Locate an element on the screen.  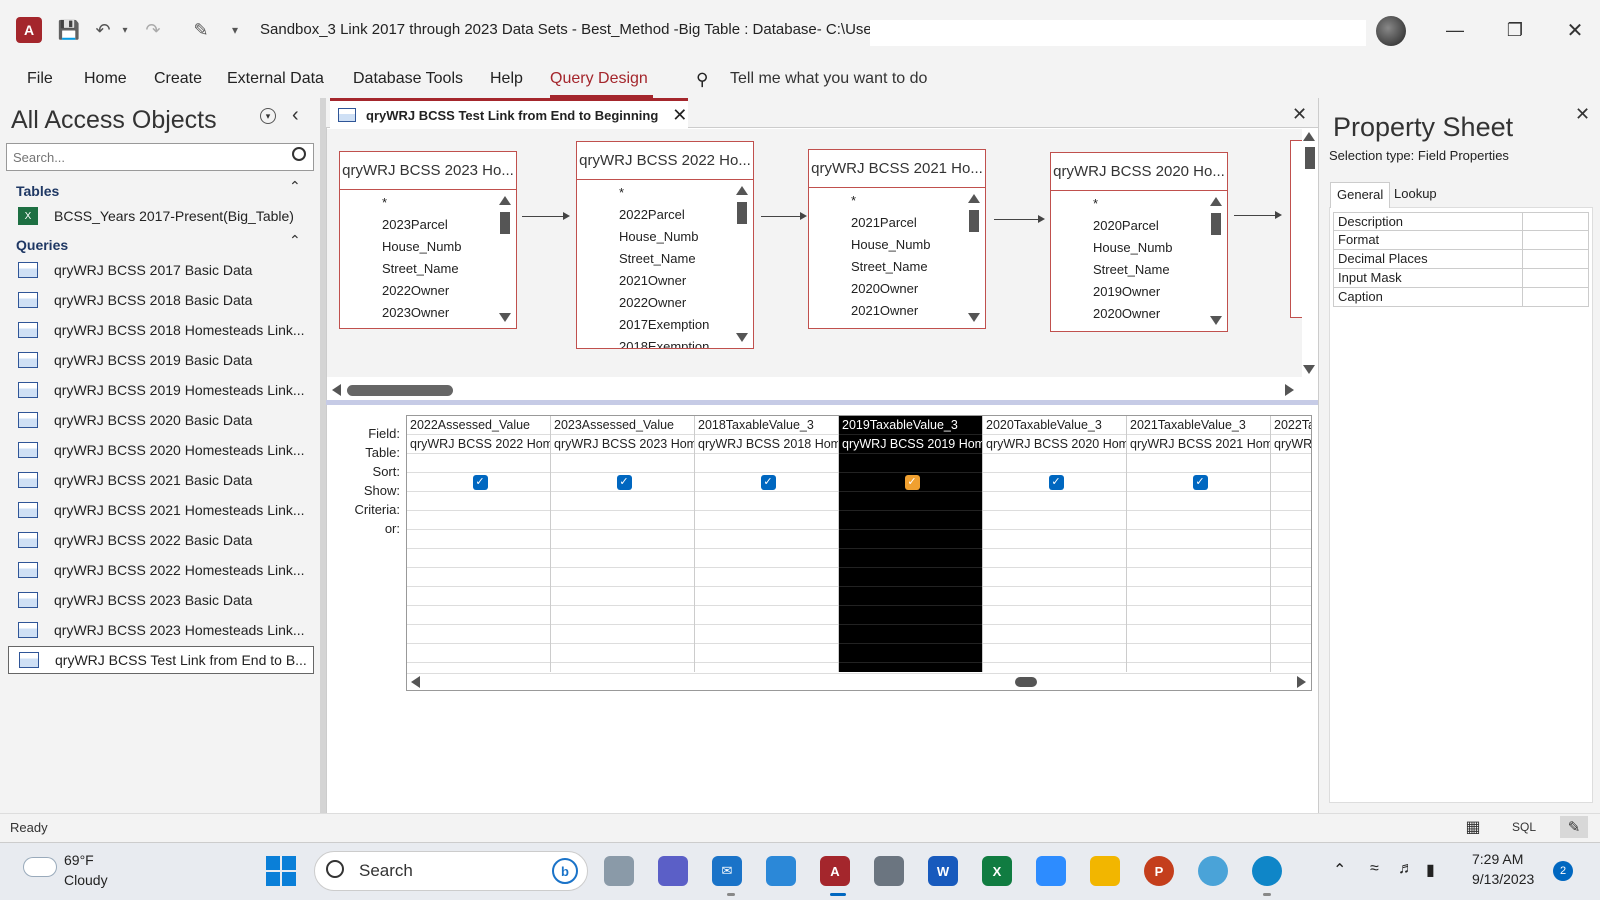
property-row: Decimal Places is located at coordinates (1461, 259).